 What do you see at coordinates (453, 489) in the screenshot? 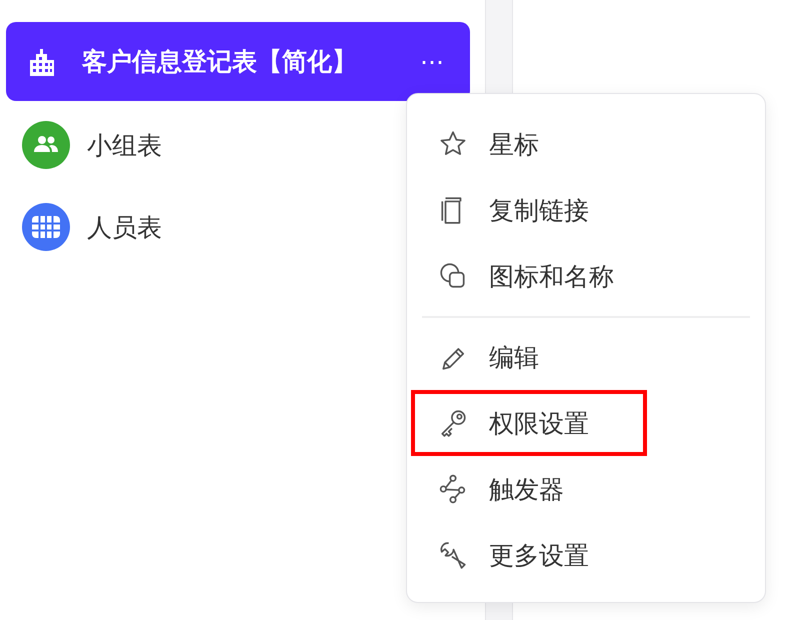
I see `nodes-icon` at bounding box center [453, 489].